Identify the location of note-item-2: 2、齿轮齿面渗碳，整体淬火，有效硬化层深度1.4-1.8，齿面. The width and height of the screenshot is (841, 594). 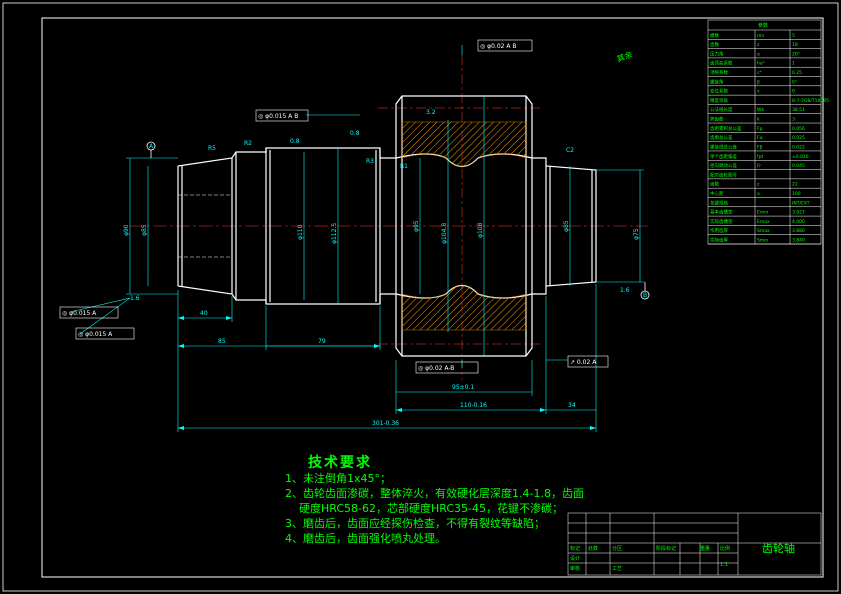
(434, 493).